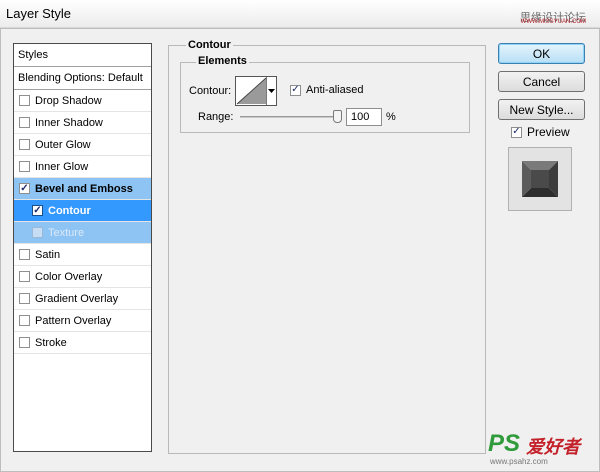 Image resolution: width=600 pixels, height=472 pixels. I want to click on contour-label: Contour:, so click(210, 91).